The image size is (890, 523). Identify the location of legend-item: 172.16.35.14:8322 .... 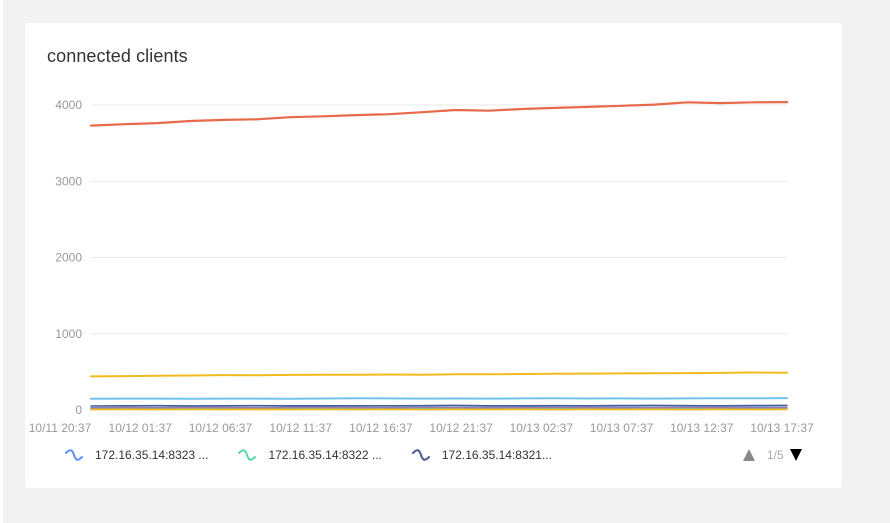
(309, 455).